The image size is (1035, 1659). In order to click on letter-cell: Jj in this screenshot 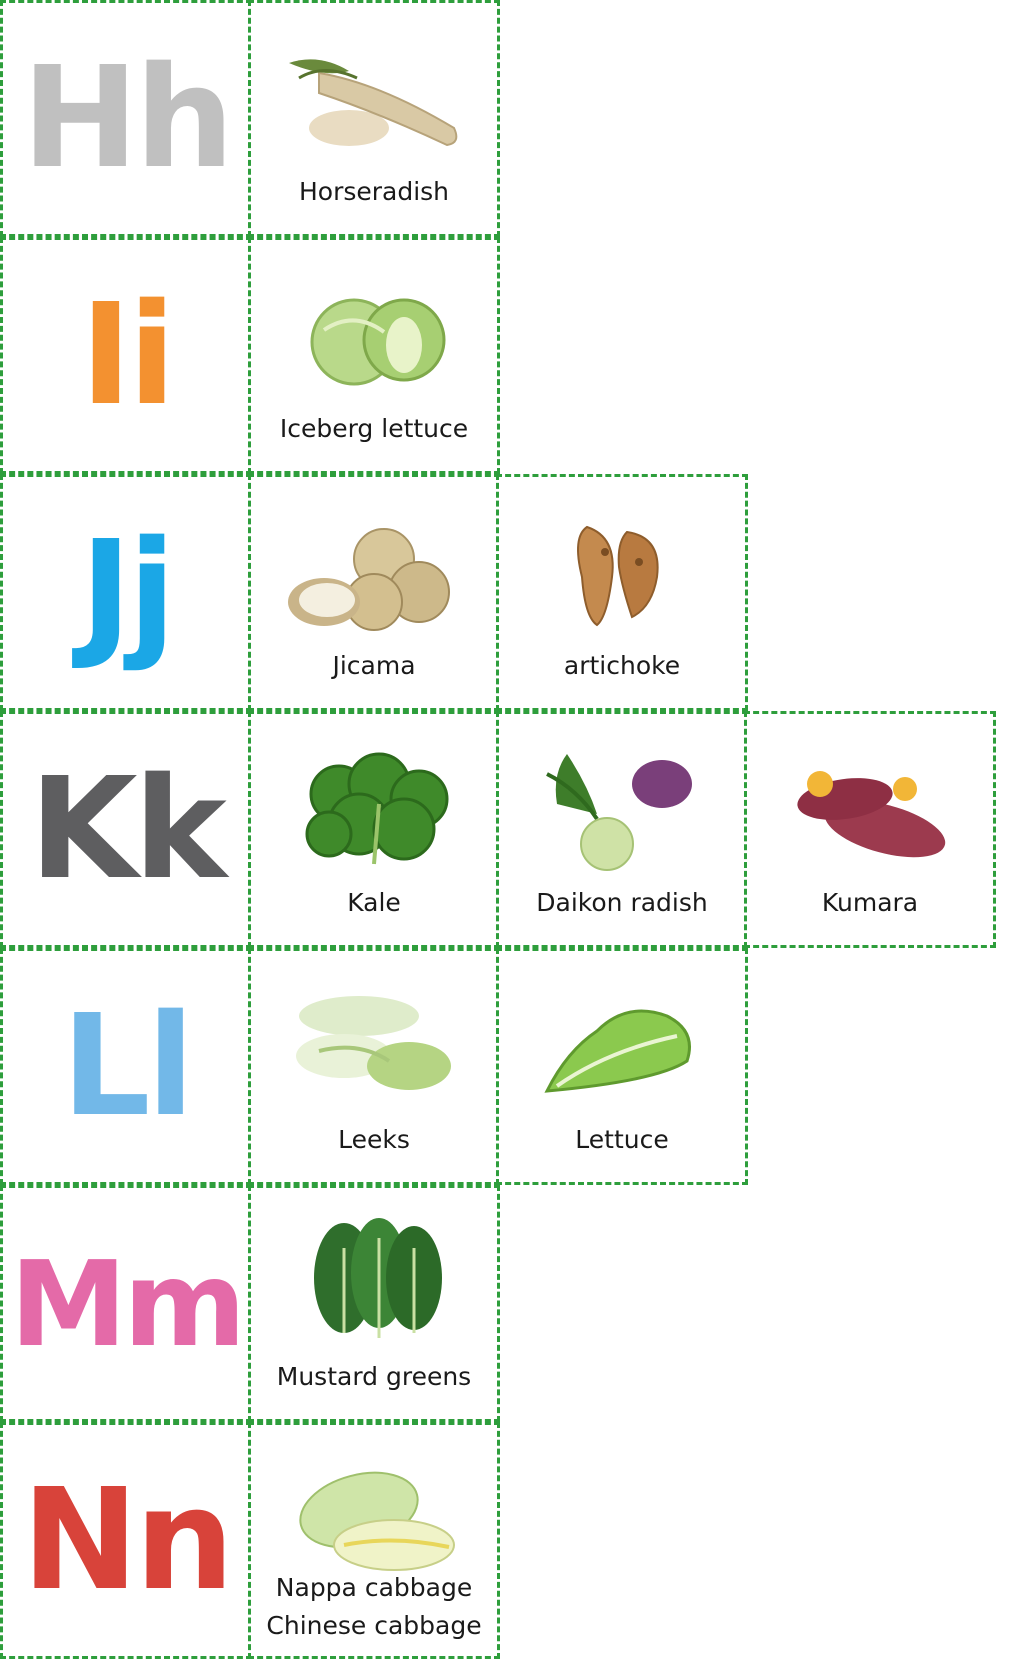, I will do `click(126, 592)`.